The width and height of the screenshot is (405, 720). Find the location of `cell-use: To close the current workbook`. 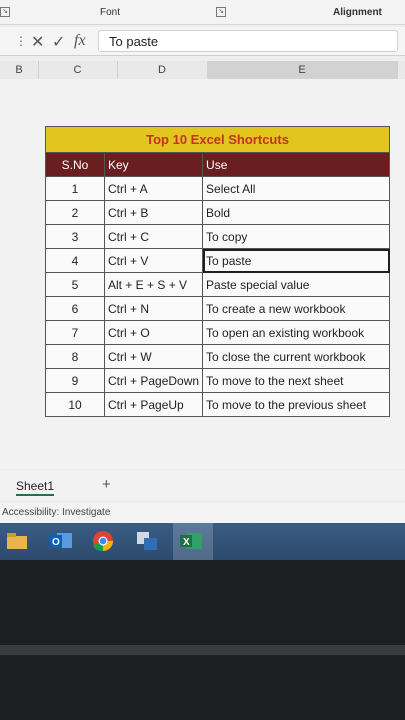

cell-use: To close the current workbook is located at coordinates (296, 356).